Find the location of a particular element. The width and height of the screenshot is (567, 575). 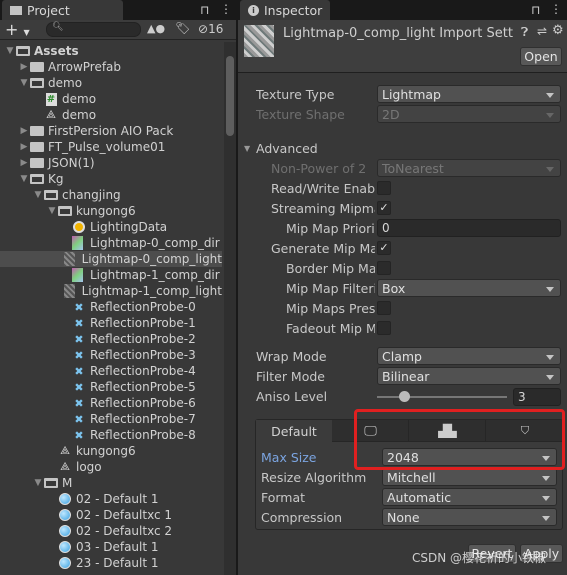

fadeout-mip-maps-label: Fadeout Mip Ma is located at coordinates (330, 328).